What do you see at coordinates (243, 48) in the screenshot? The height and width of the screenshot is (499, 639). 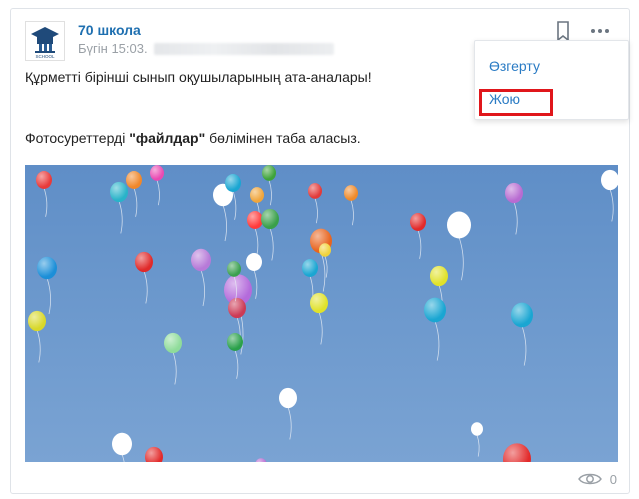 I see `blurred-text` at bounding box center [243, 48].